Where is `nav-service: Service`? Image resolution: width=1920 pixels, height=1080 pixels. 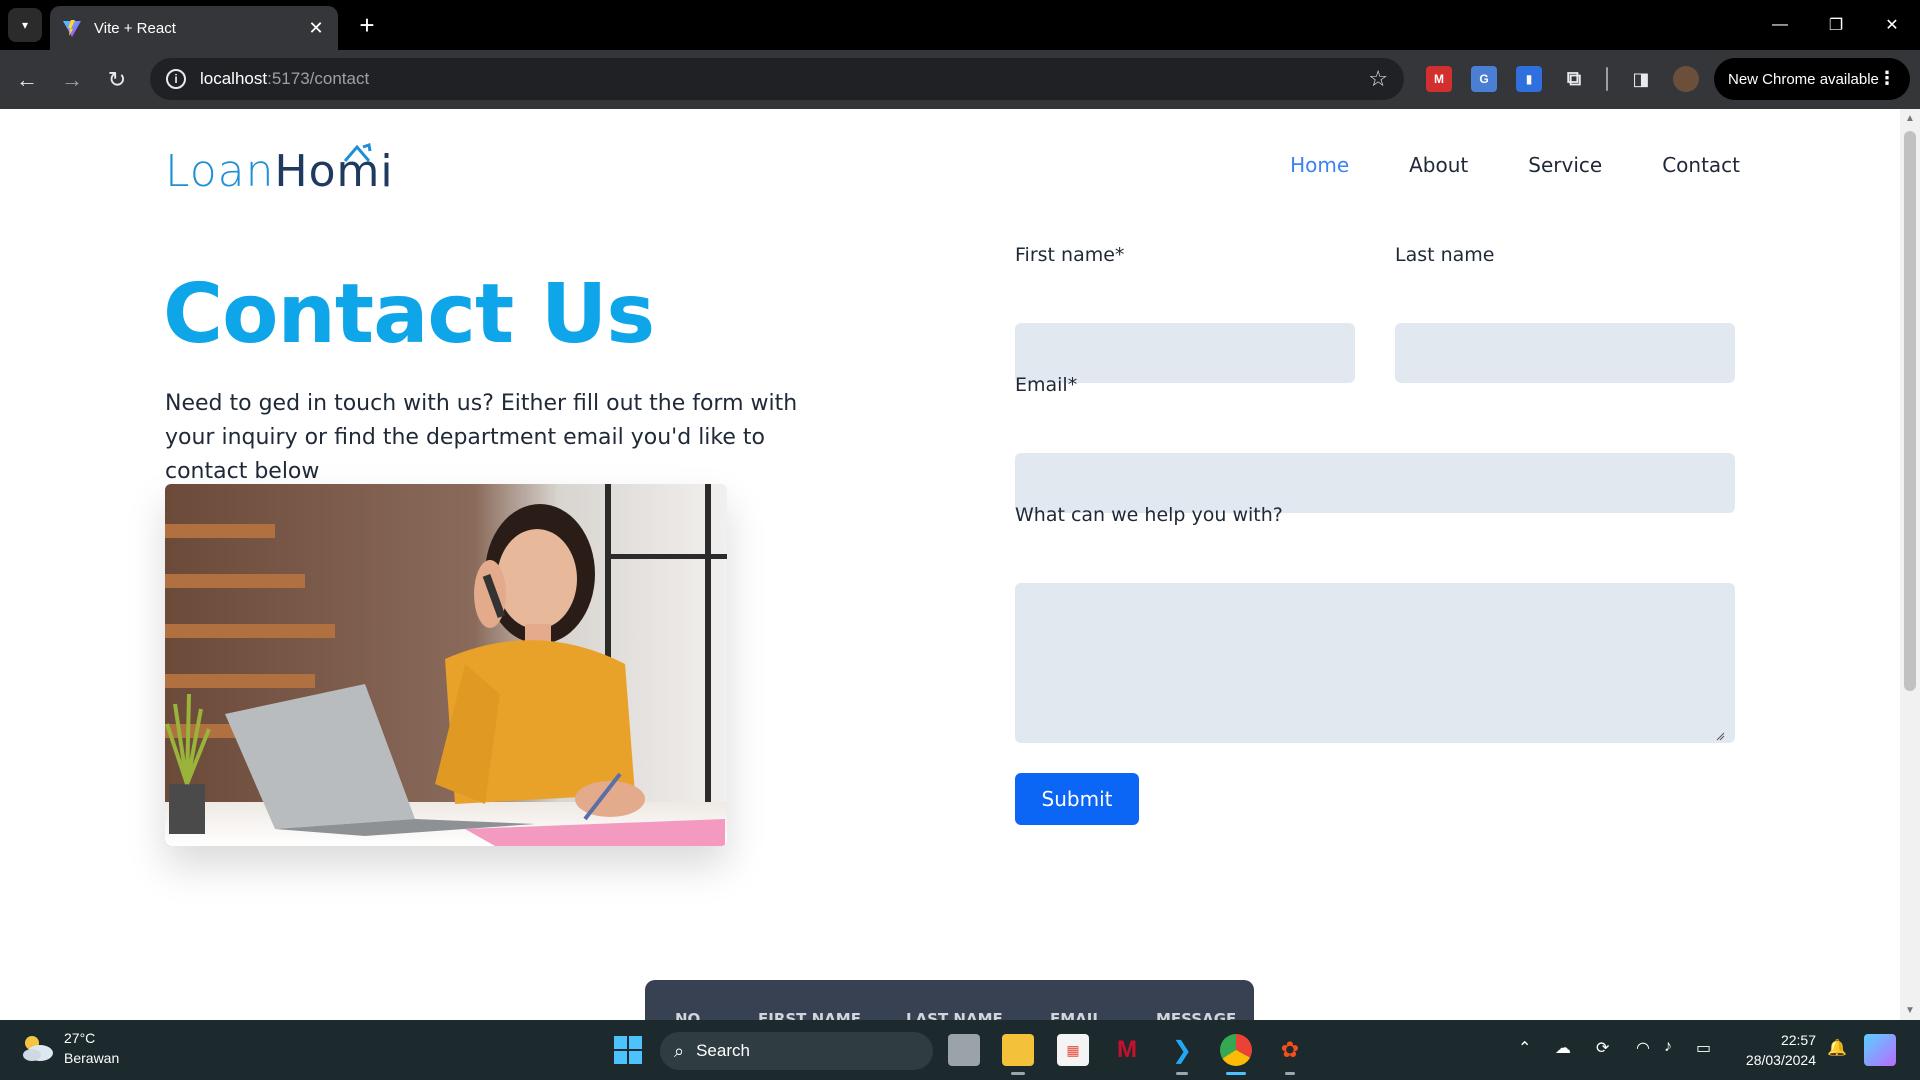
nav-service: Service is located at coordinates (1565, 165).